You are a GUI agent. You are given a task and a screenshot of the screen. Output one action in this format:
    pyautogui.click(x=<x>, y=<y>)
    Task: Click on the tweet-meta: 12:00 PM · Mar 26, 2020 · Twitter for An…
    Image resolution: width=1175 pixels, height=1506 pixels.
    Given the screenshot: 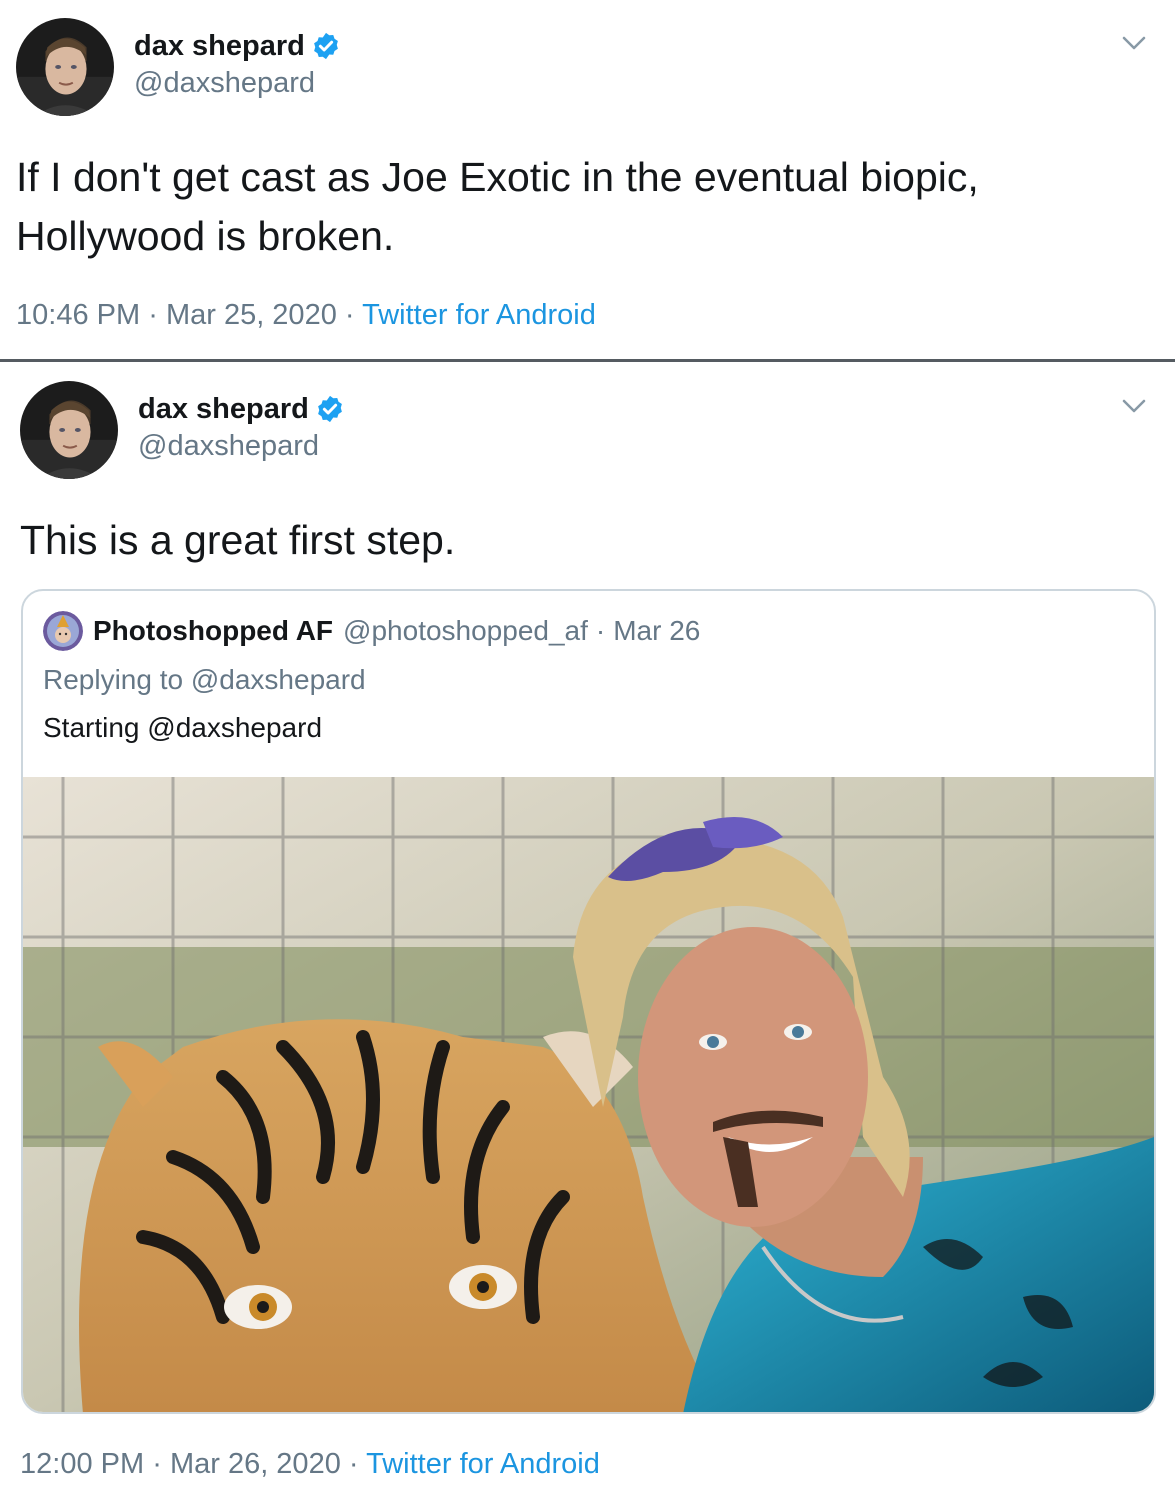 What is the action you would take?
    pyautogui.click(x=310, y=1464)
    